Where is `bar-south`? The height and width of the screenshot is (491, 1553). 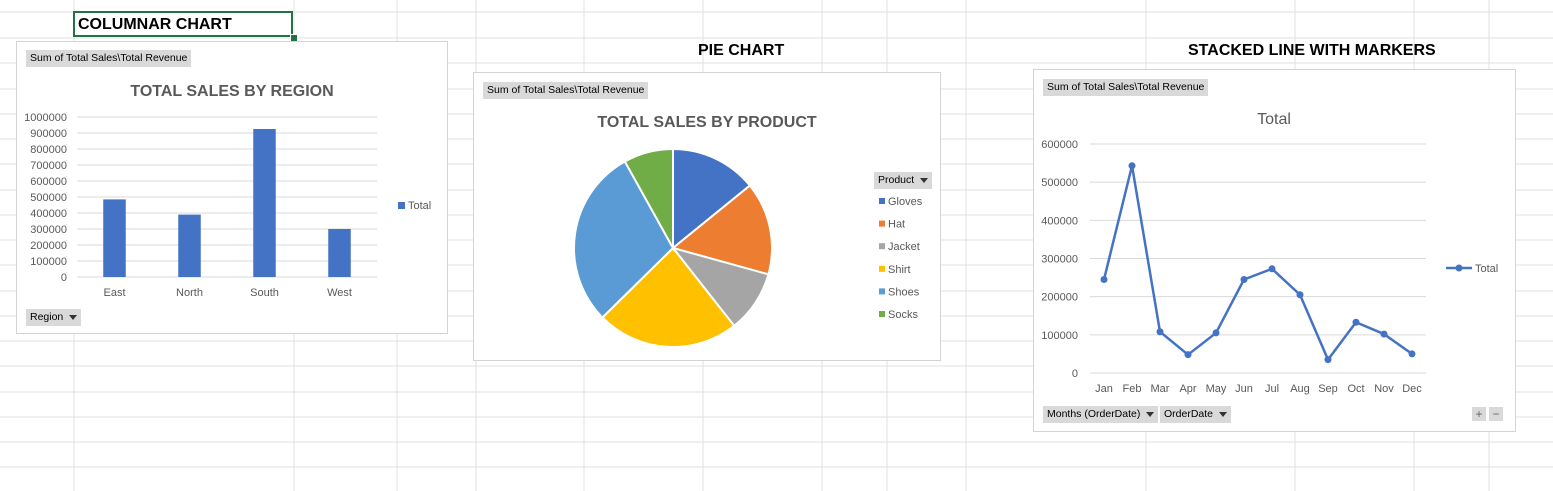
bar-south is located at coordinates (264, 203).